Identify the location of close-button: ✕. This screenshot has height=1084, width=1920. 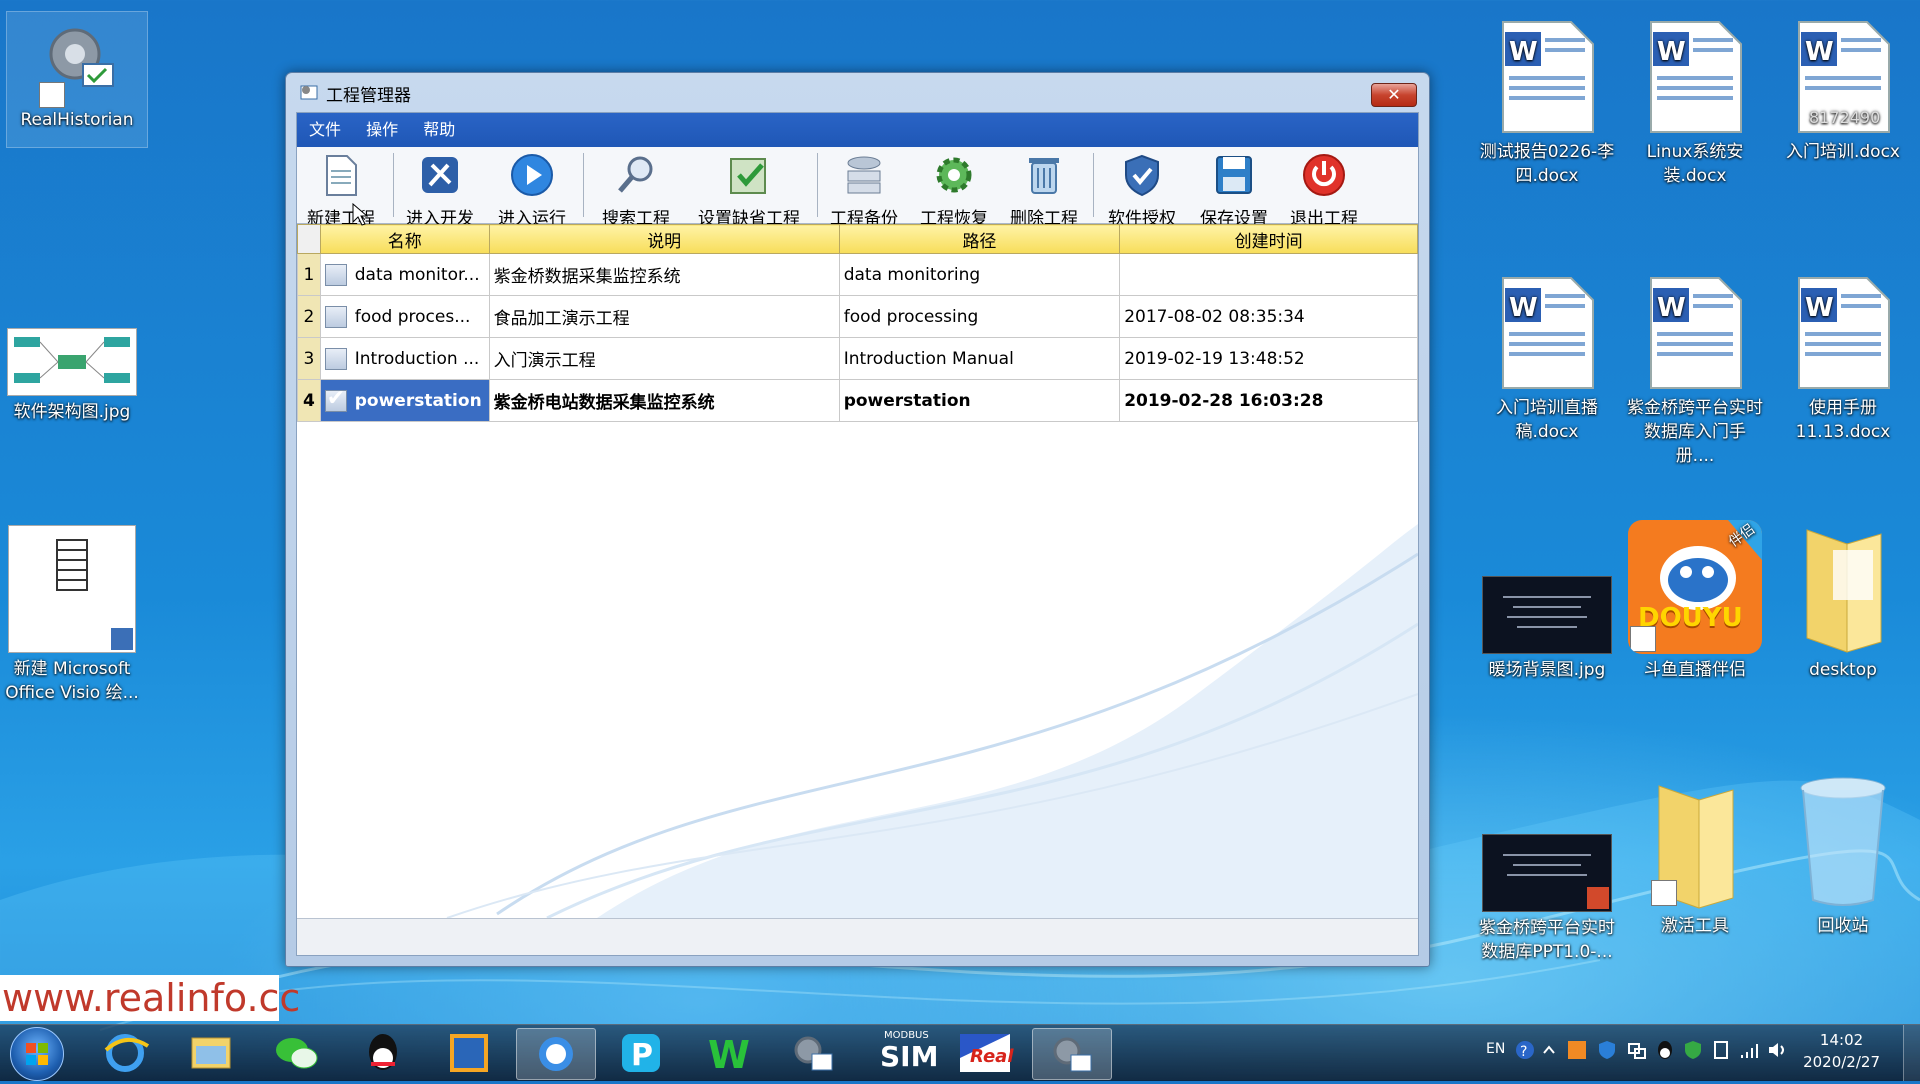
(1394, 95).